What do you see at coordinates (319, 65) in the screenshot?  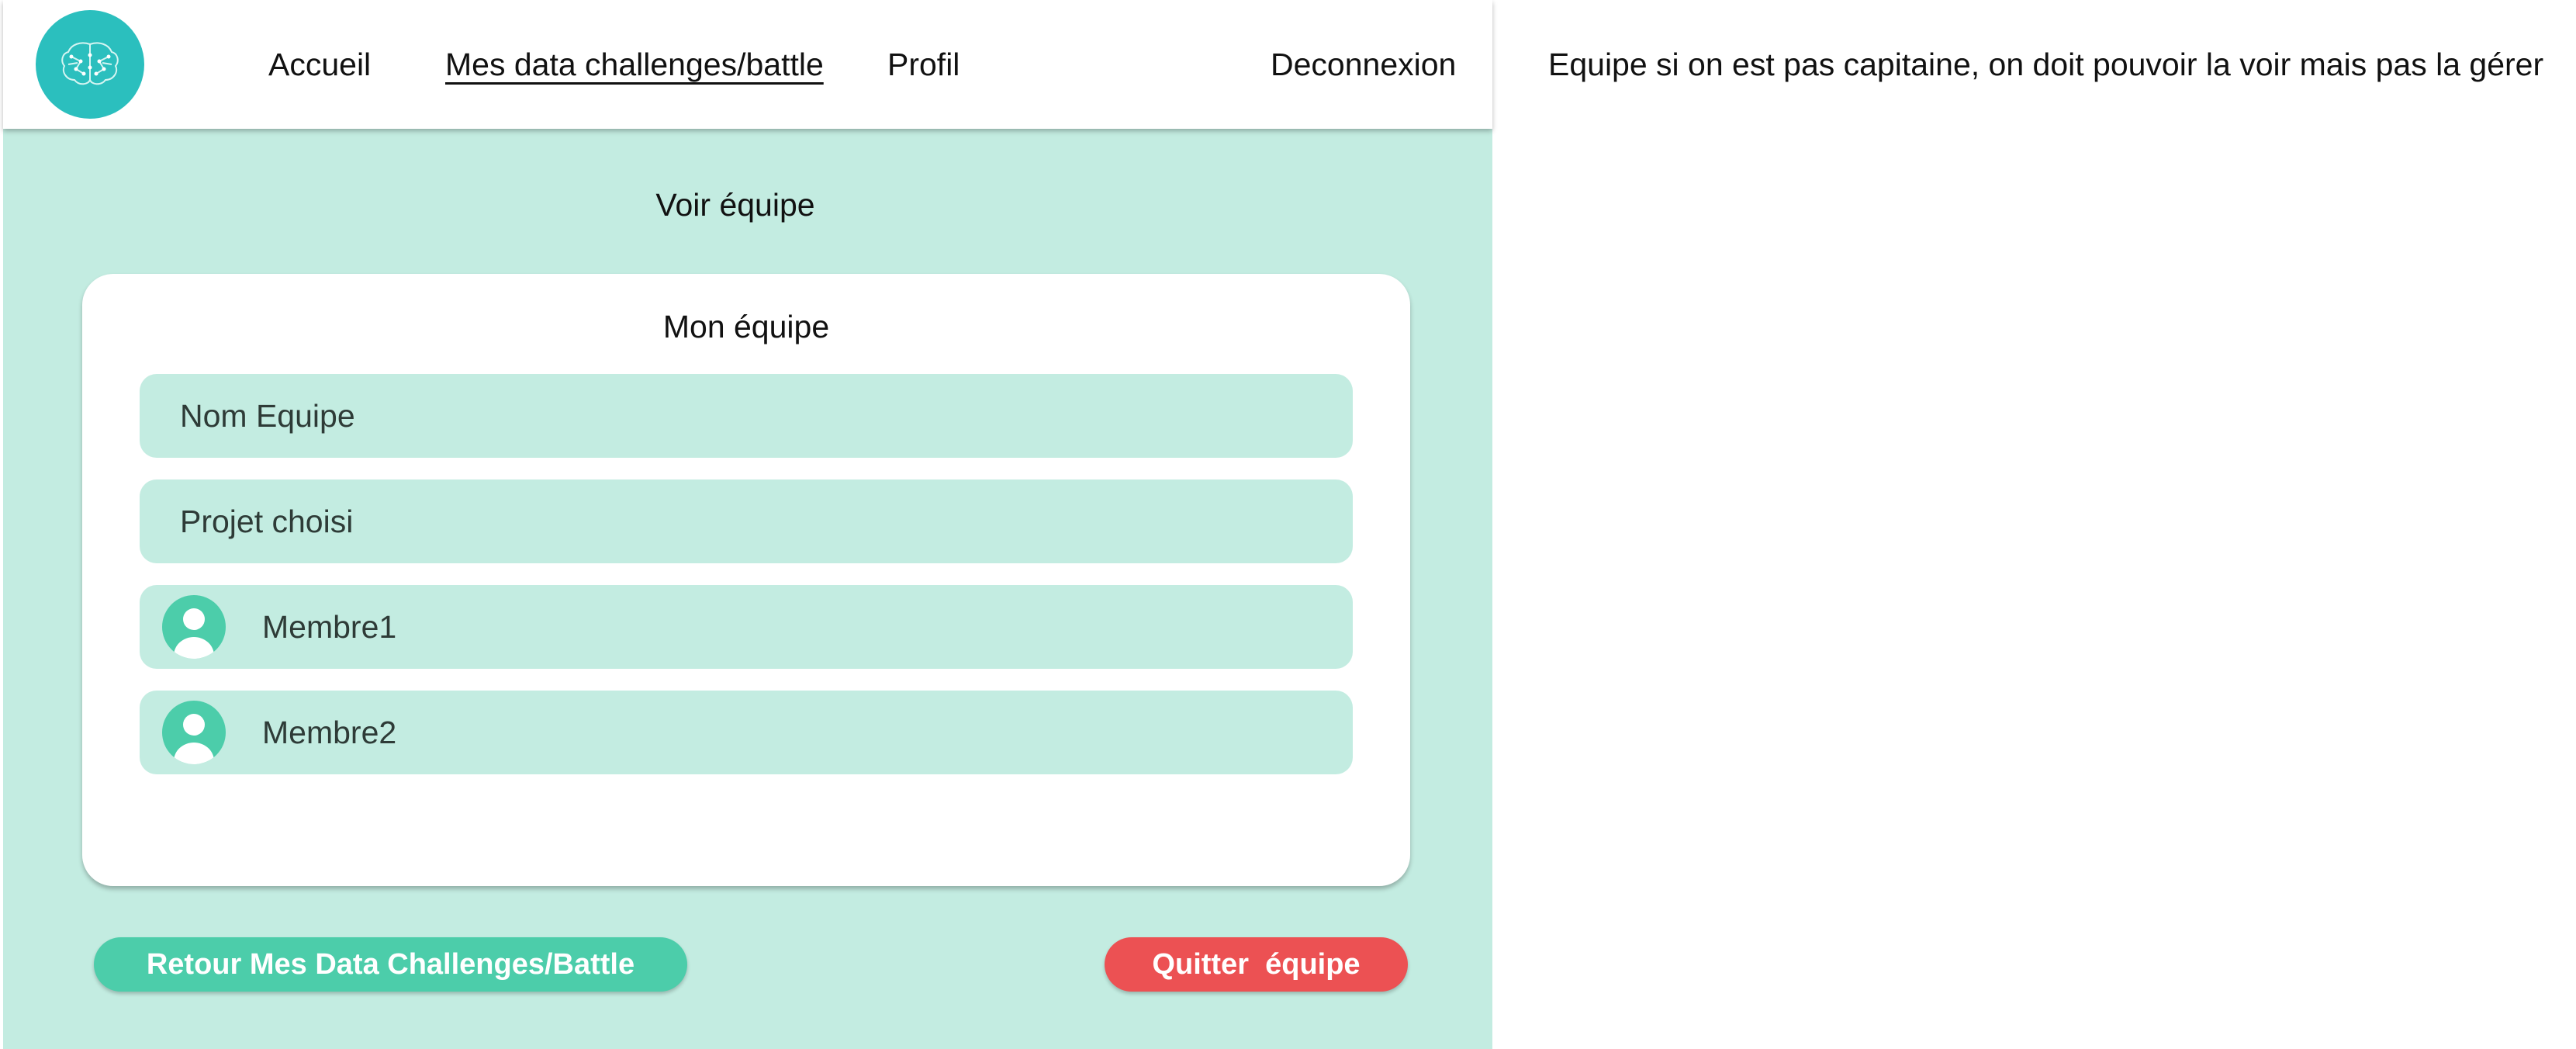 I see `nav-home-link: Accueil` at bounding box center [319, 65].